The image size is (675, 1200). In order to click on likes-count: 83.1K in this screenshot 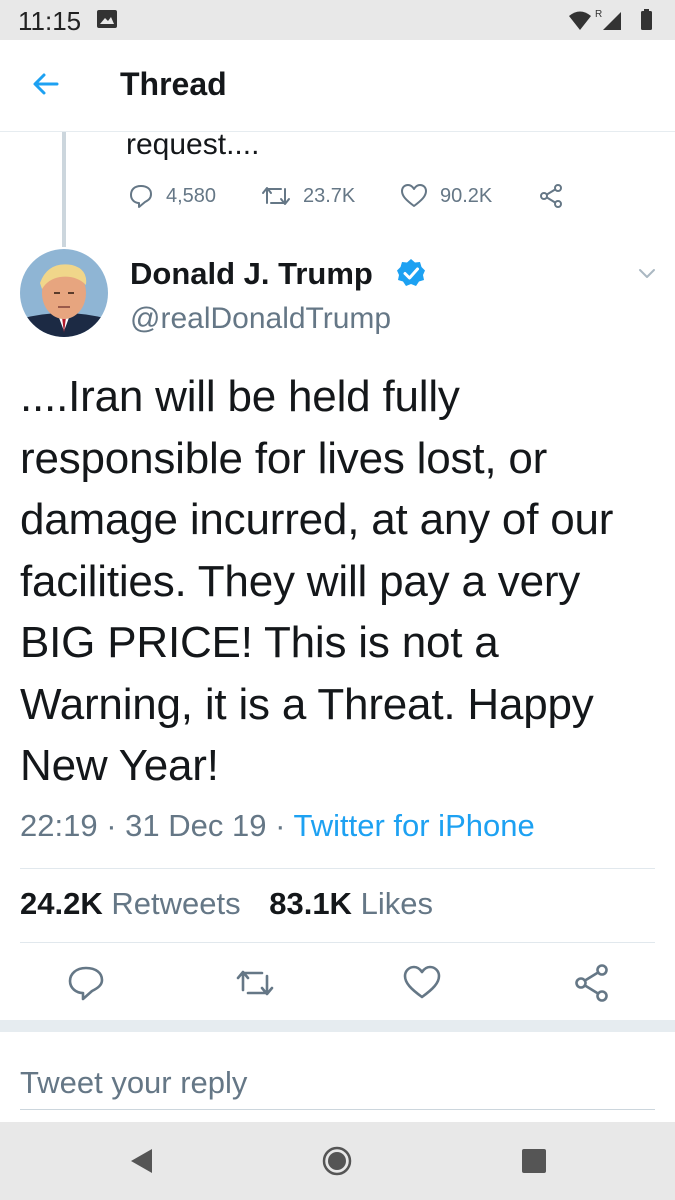, I will do `click(310, 903)`.